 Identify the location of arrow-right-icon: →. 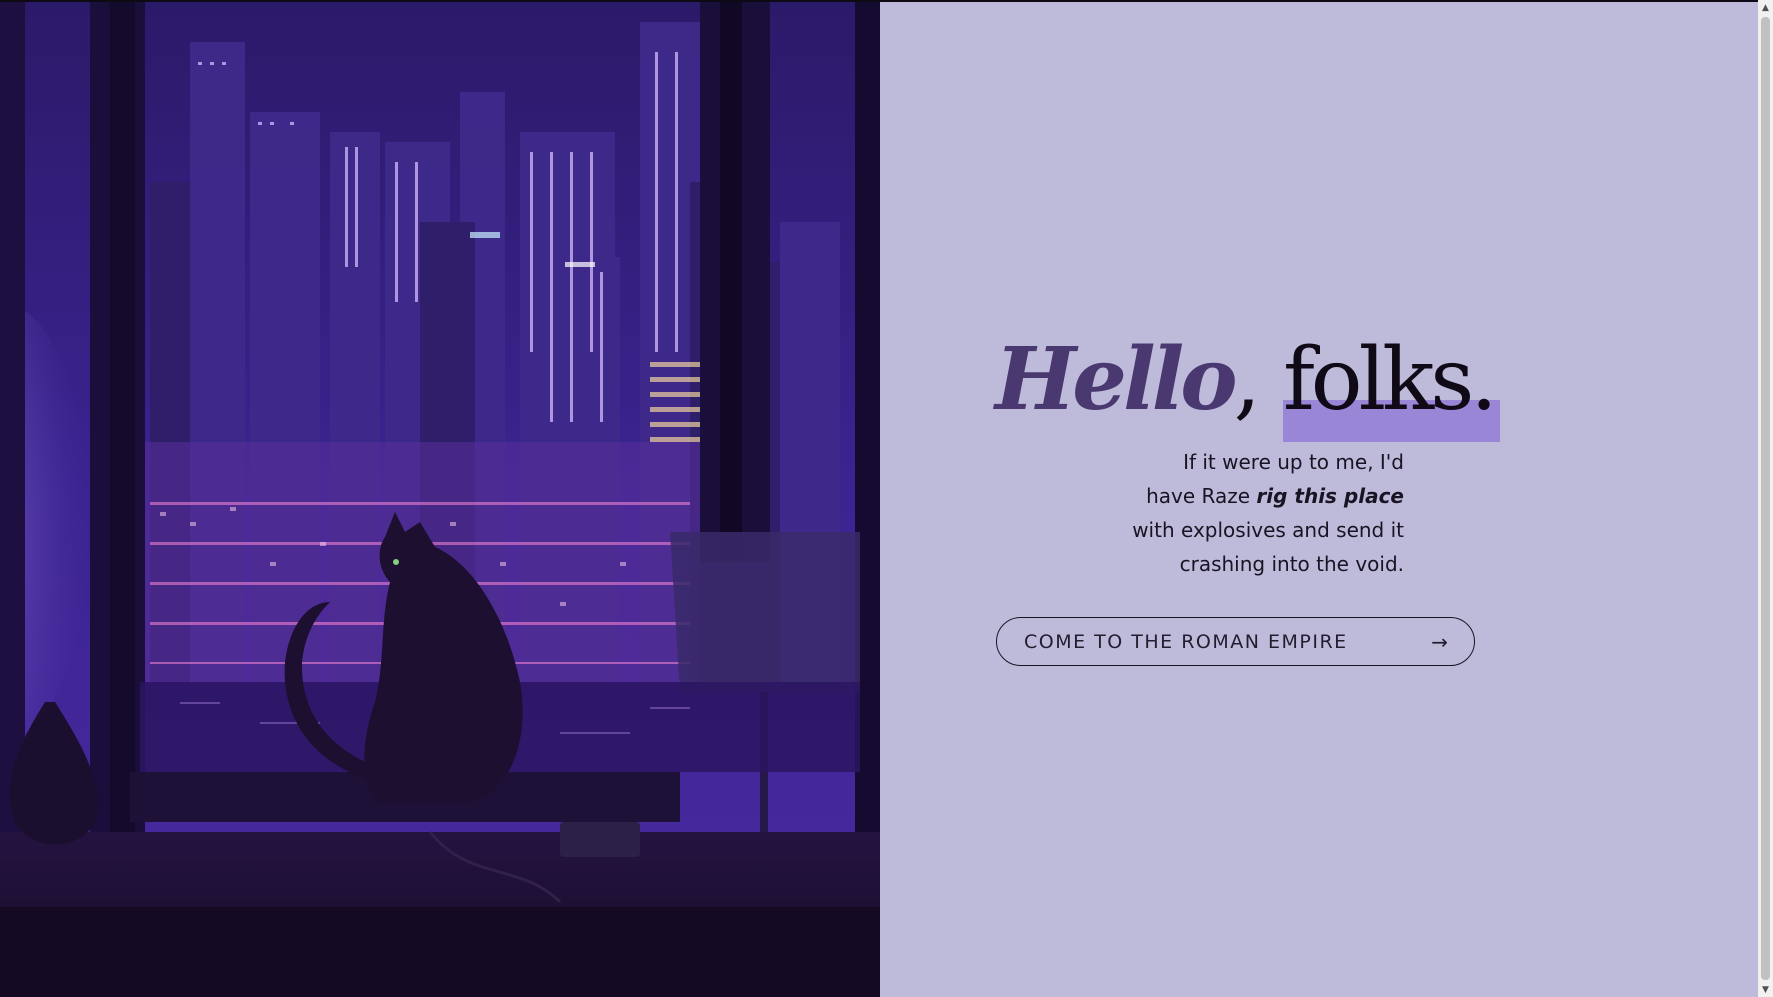
(1439, 641).